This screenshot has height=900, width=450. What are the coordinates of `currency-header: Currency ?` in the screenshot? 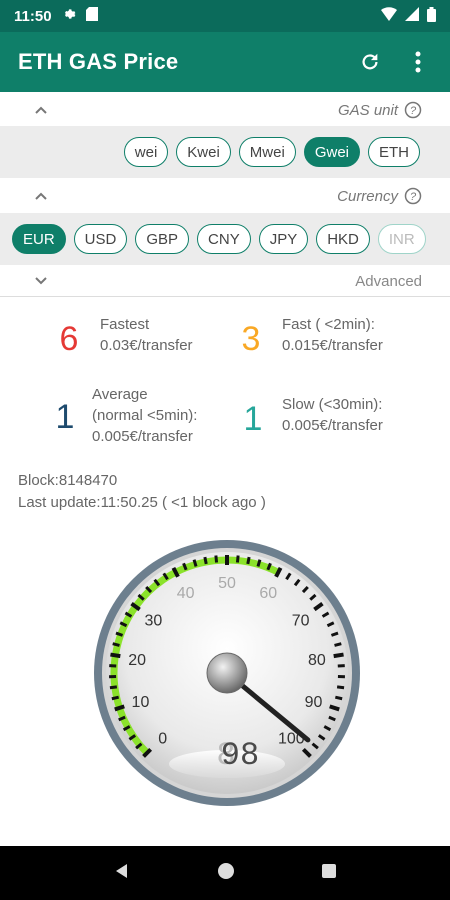 It's located at (225, 196).